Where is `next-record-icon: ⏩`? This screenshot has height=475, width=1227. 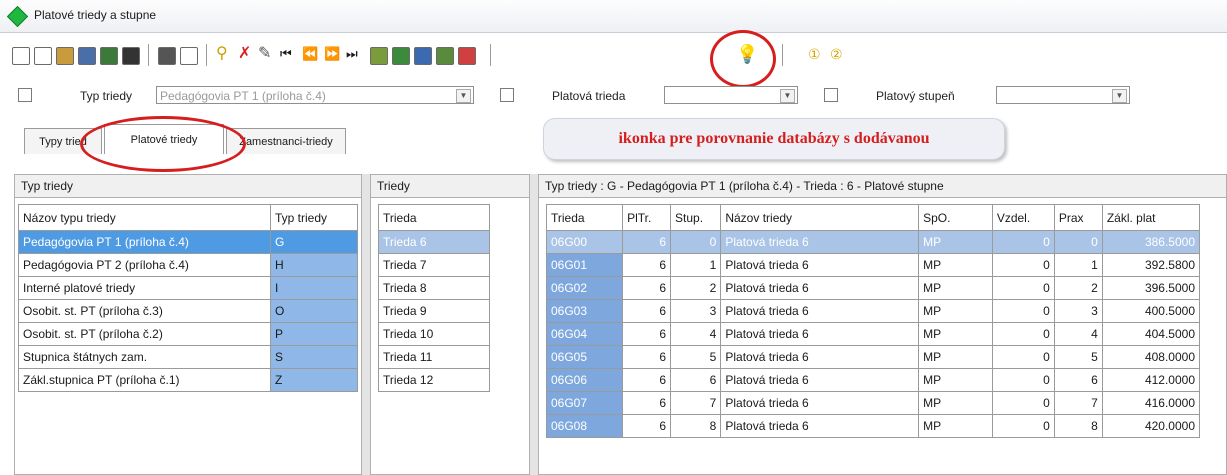
next-record-icon: ⏩ is located at coordinates (332, 54).